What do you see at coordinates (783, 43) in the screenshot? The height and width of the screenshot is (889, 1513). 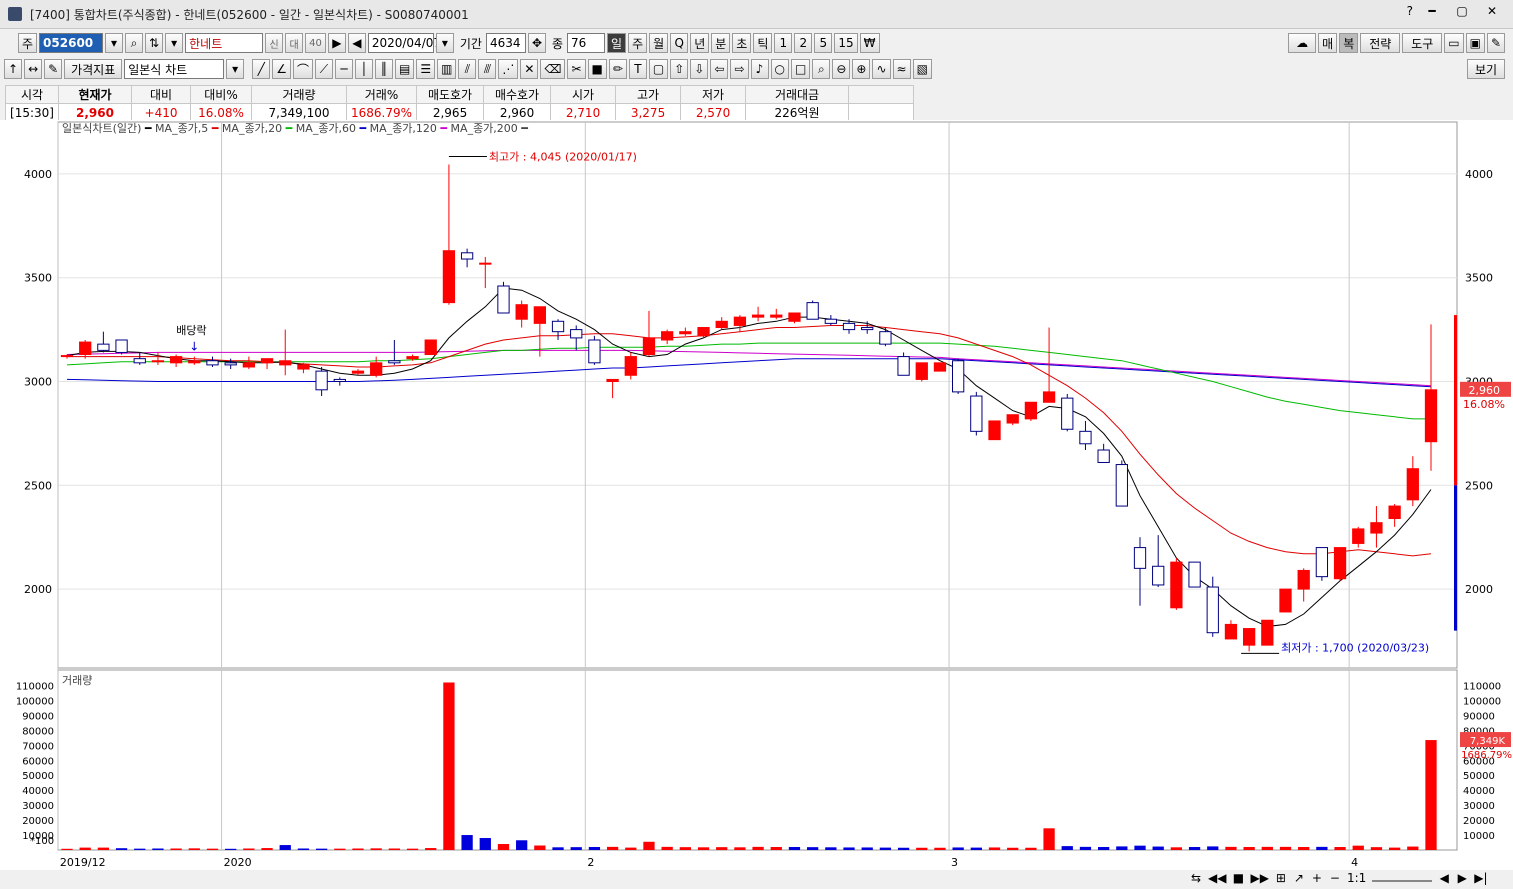 I see `interval-1-button: 1` at bounding box center [783, 43].